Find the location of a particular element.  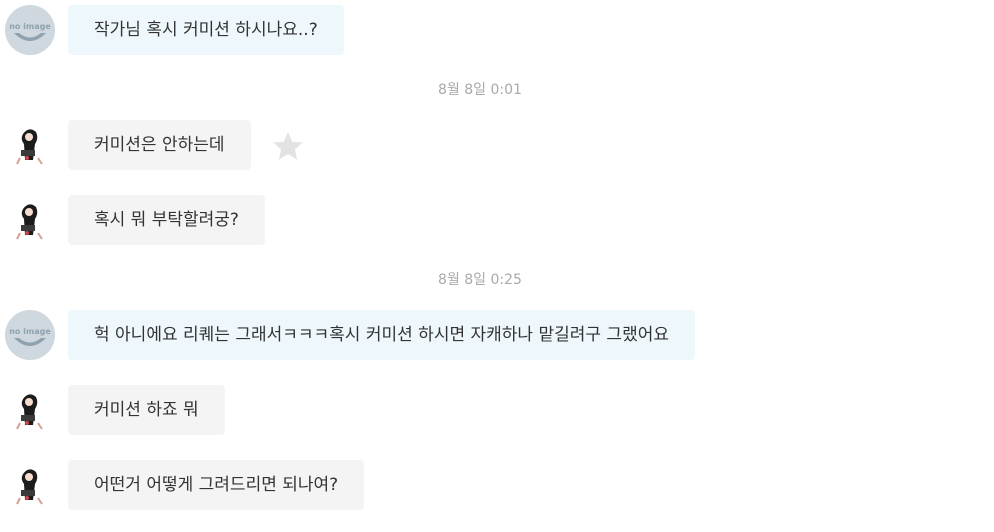

timestamp-divider: 8월 8일 0:25 is located at coordinates (480, 280).